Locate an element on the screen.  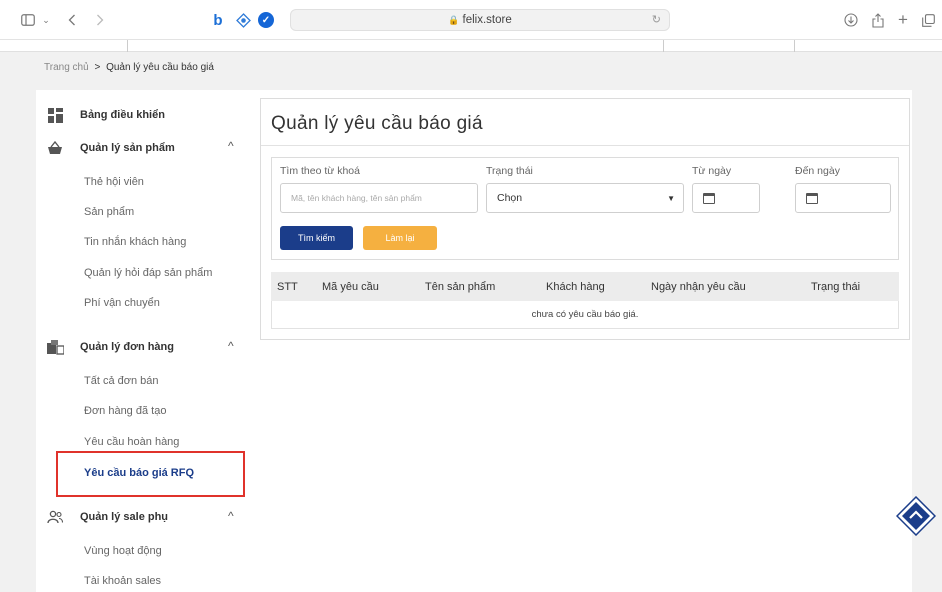
breadcrumb-home: Trang chủ is located at coordinates (66, 67).